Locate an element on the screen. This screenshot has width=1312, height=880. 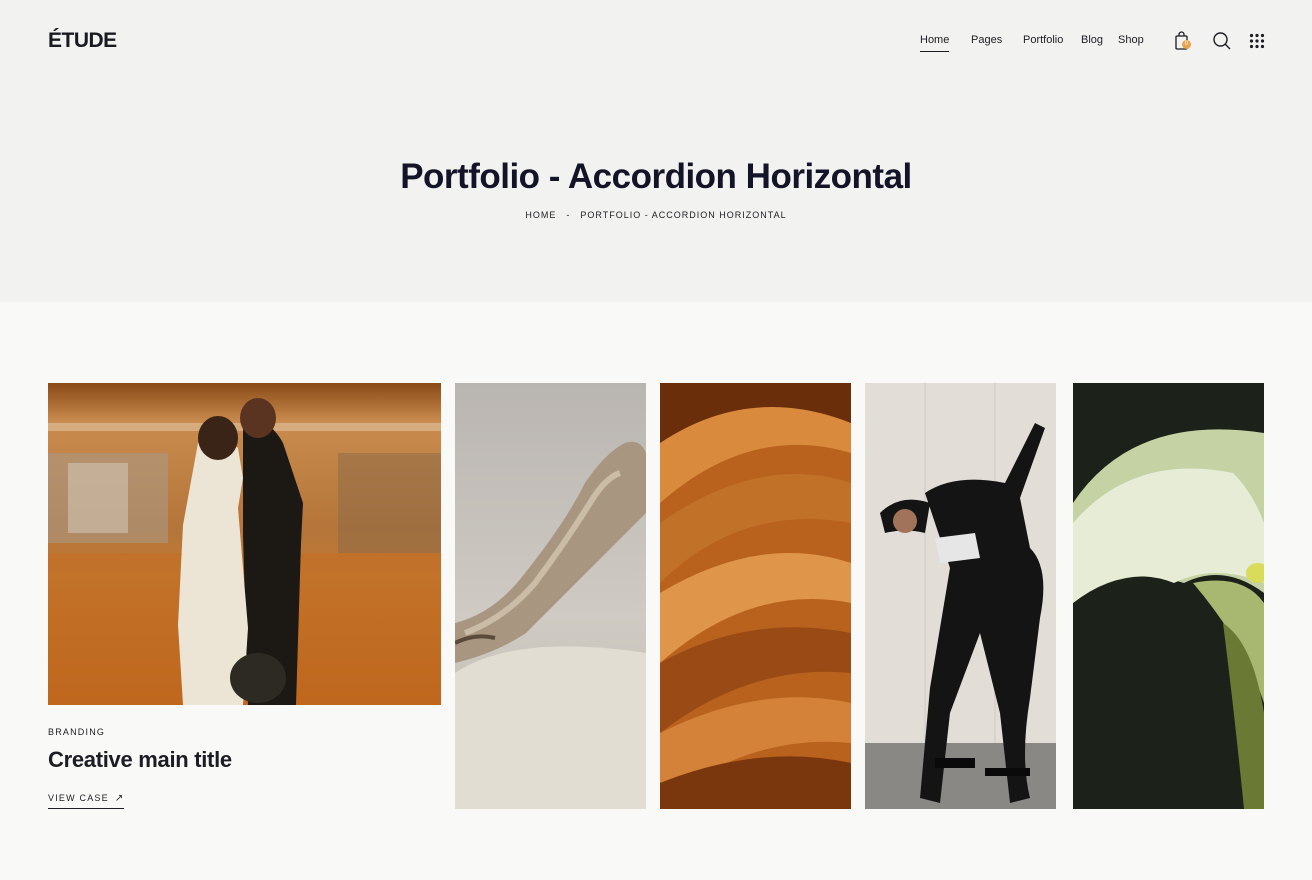
view-case-label: VIEW CASE is located at coordinates (78, 798).